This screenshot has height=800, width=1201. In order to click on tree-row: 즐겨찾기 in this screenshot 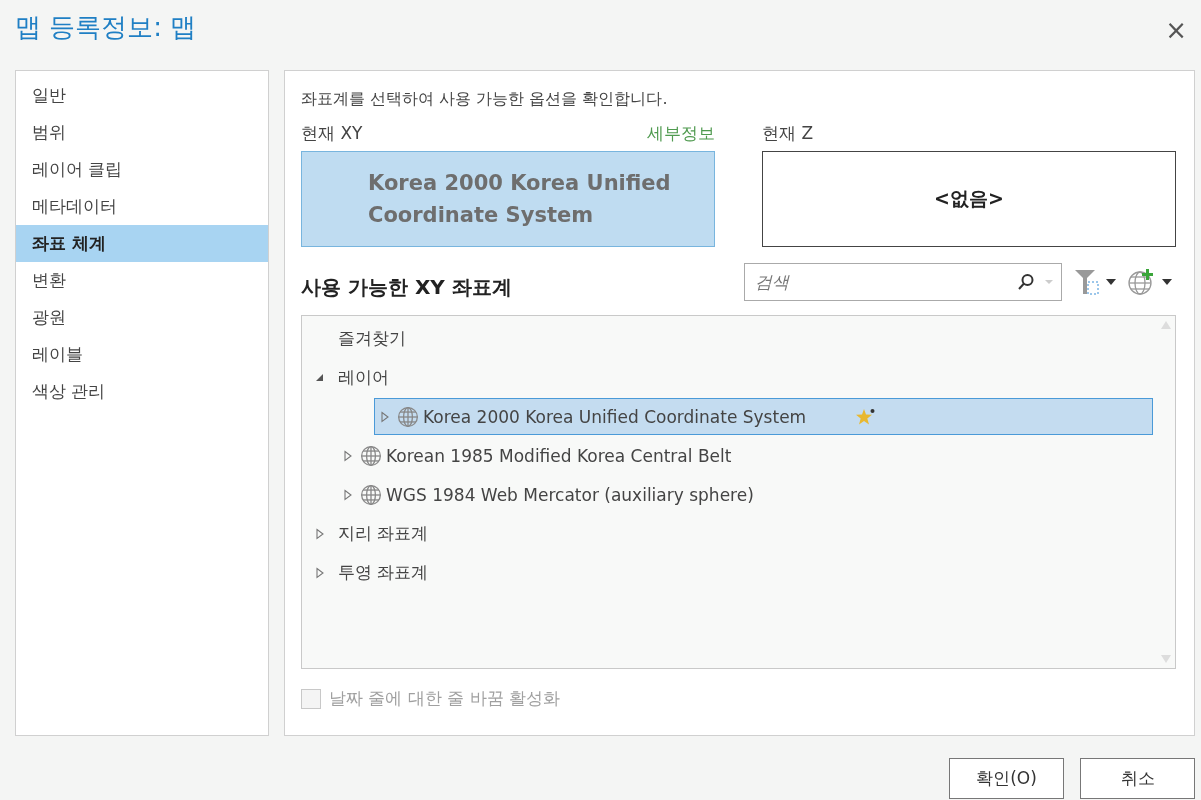, I will do `click(738, 338)`.